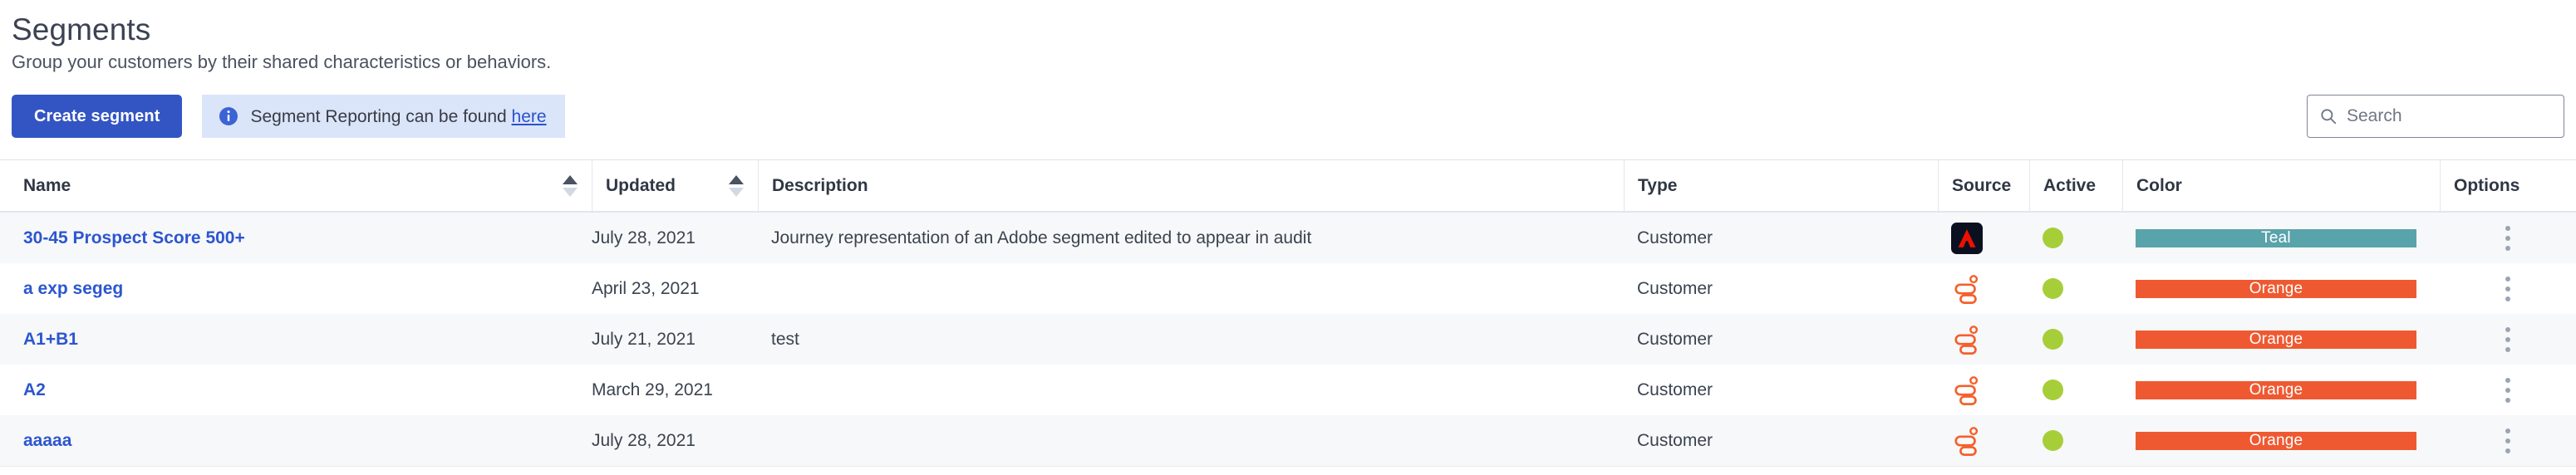 This screenshot has height=475, width=2576. Describe the element at coordinates (736, 186) in the screenshot. I see `sort-toggle-updated` at that location.